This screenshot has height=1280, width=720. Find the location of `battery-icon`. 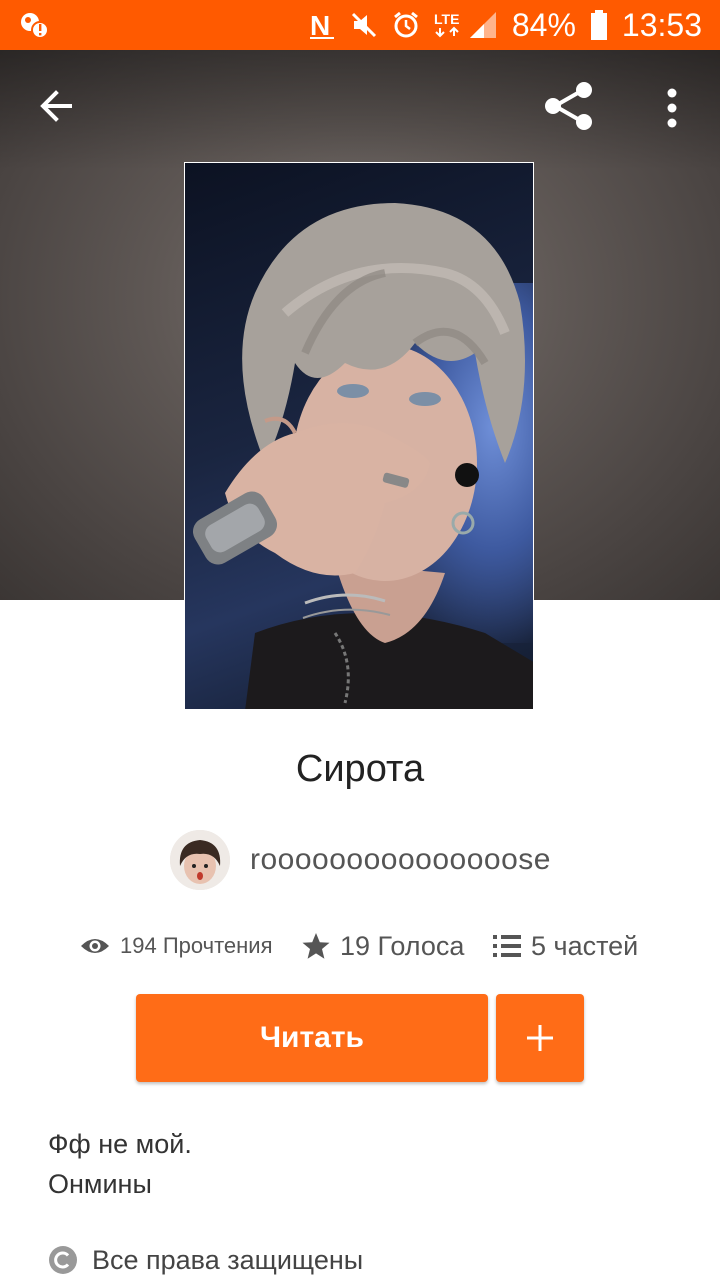

battery-icon is located at coordinates (599, 25).